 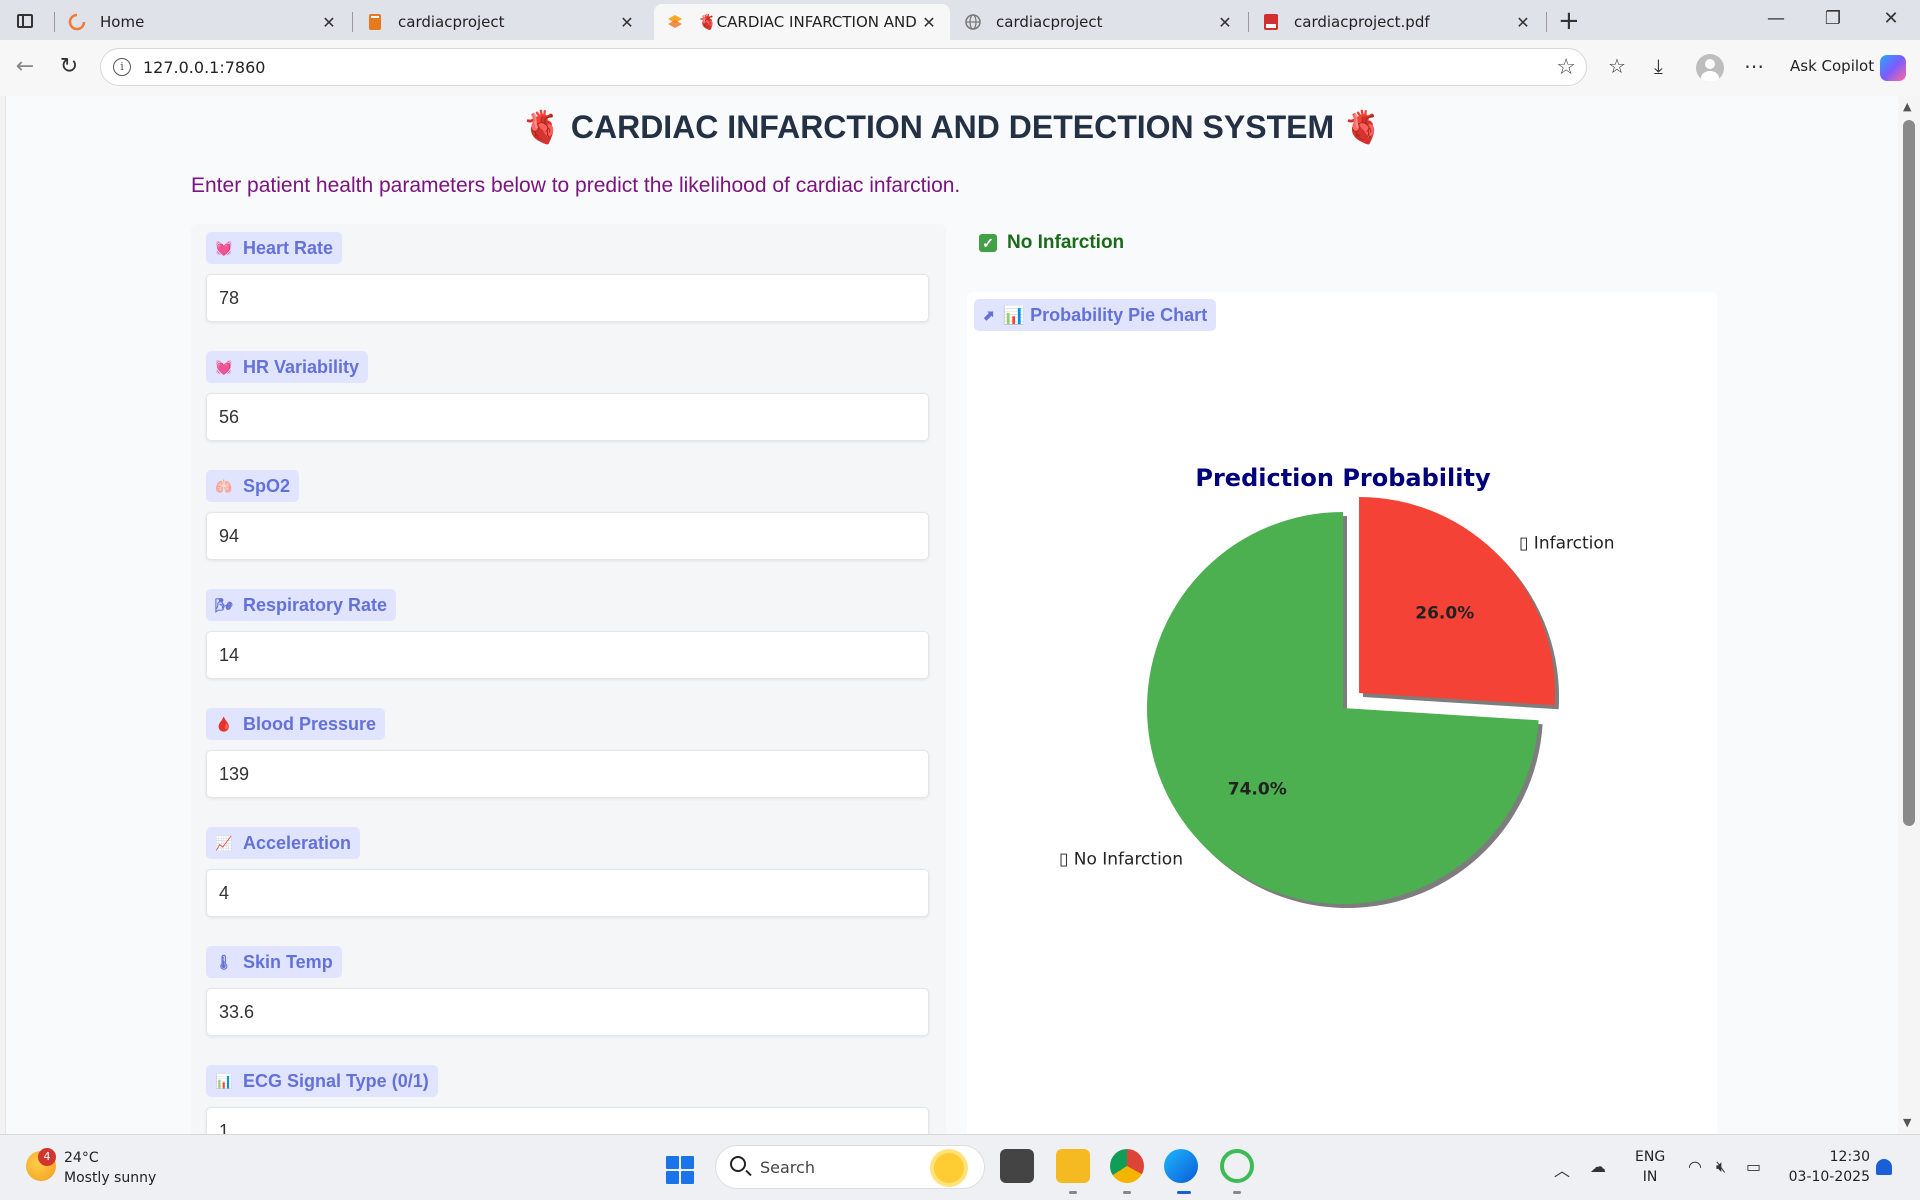 I want to click on favorites-icon: ☆, so click(x=1617, y=66).